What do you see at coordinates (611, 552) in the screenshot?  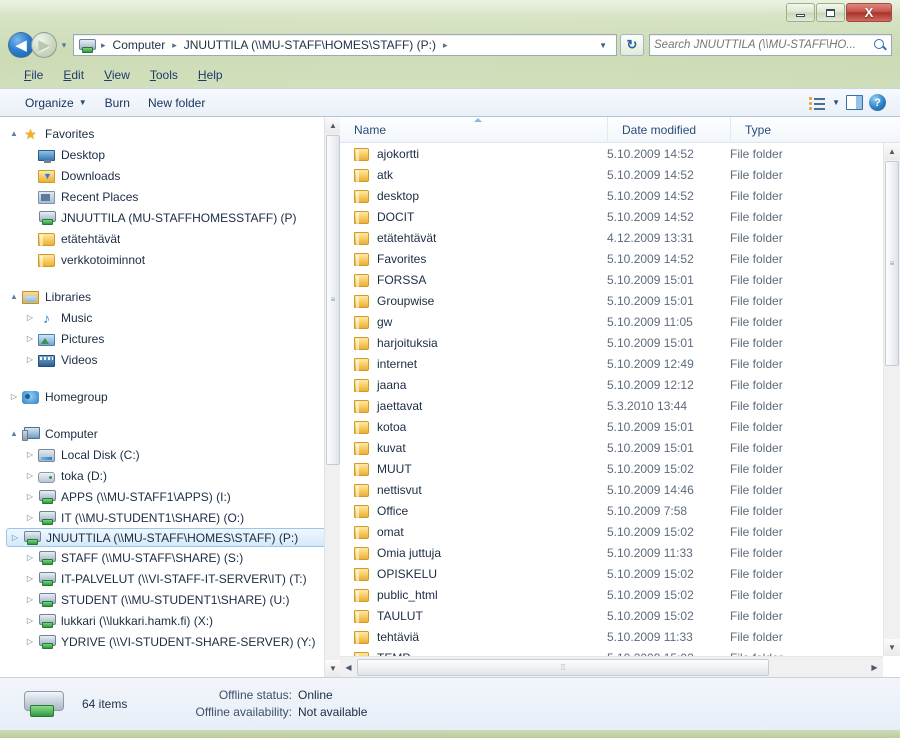 I see `table-row: Omia juttuja 5.10.2009 11:33 File folder` at bounding box center [611, 552].